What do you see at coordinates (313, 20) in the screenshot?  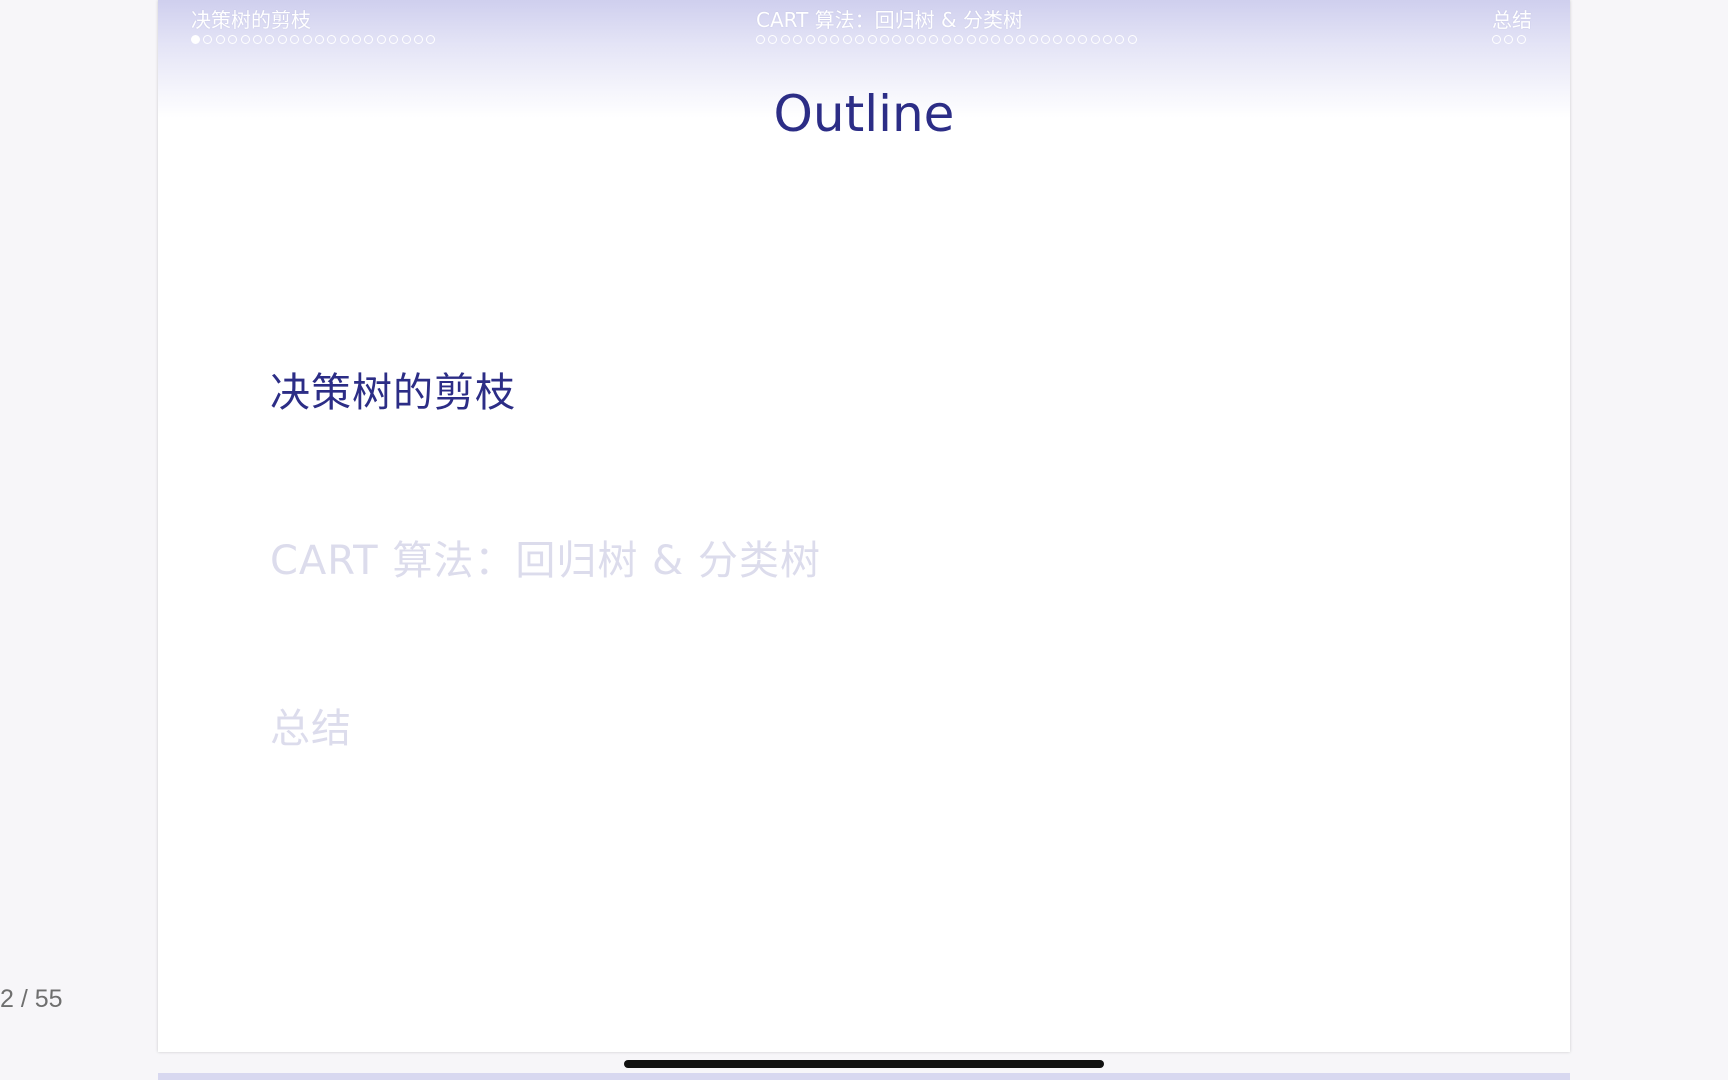 I see `nav-section-title: 决策树的剪枝` at bounding box center [313, 20].